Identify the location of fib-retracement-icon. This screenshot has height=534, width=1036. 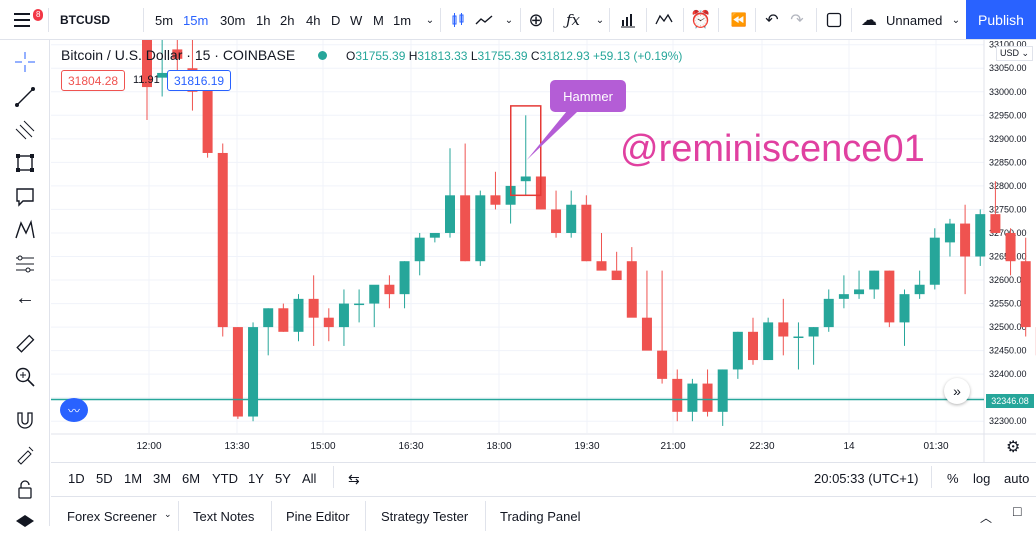
(25, 130).